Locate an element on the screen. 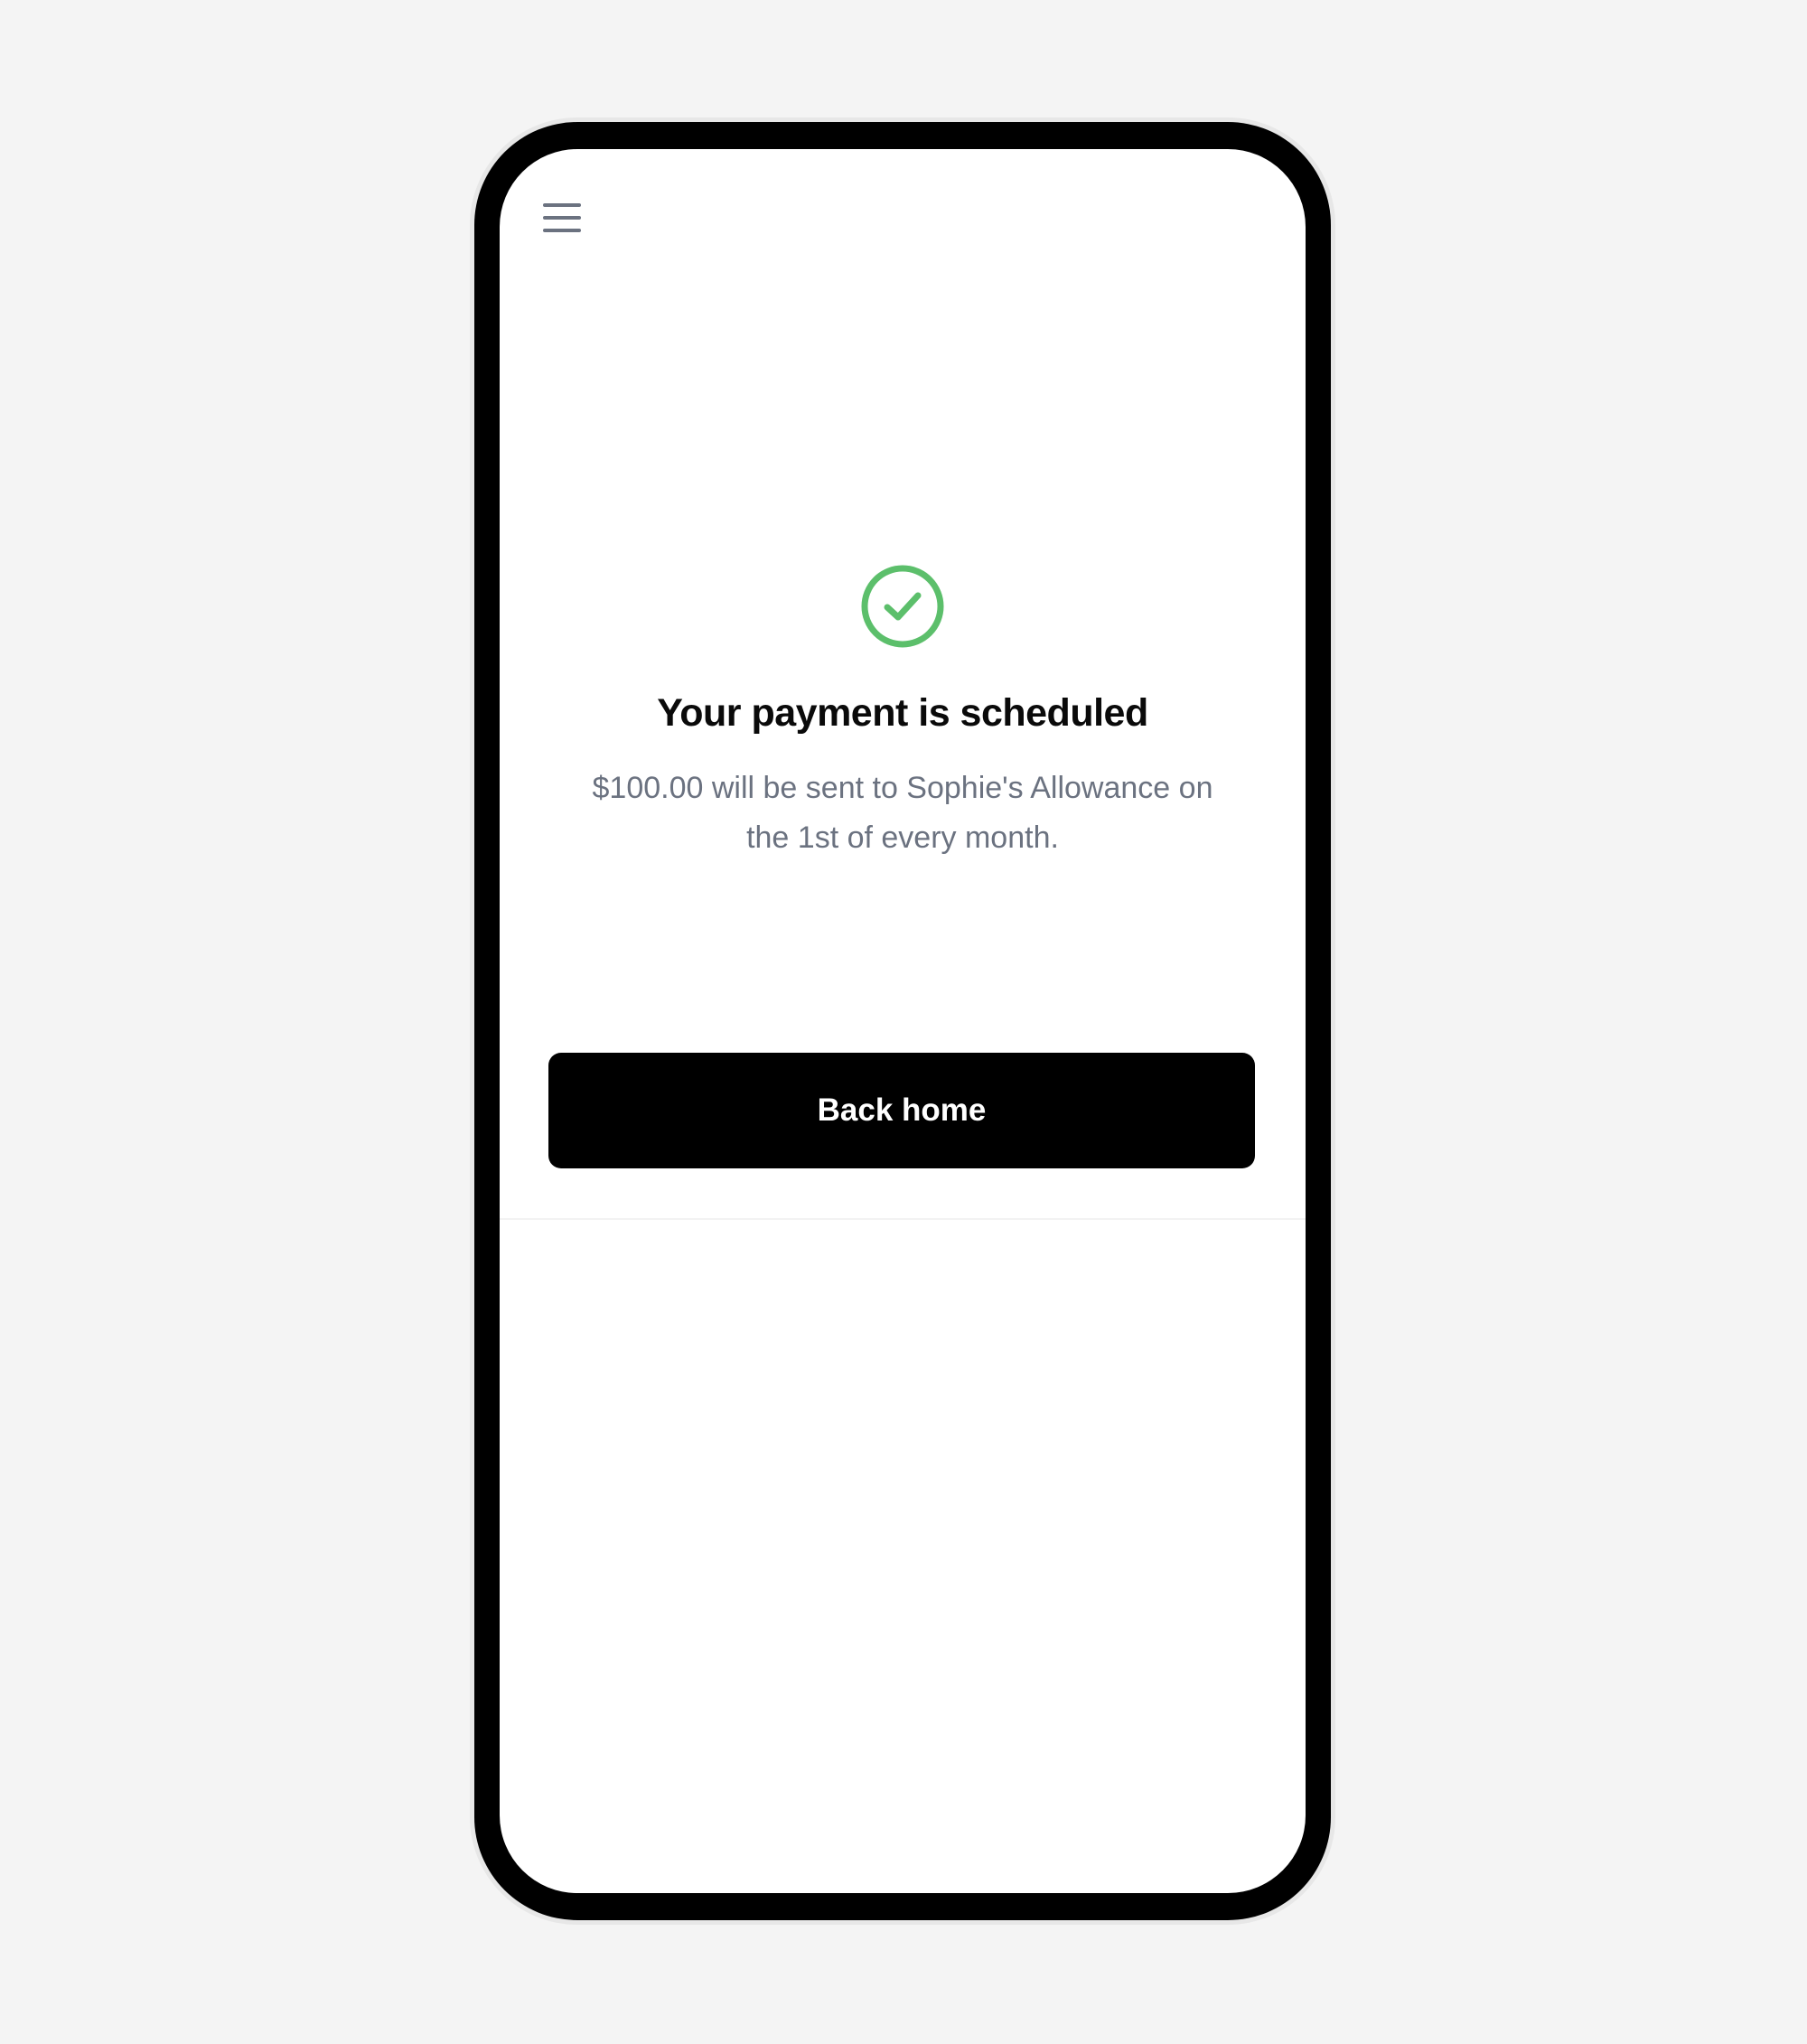 Image resolution: width=1807 pixels, height=2044 pixels. check-circle-icon is located at coordinates (902, 606).